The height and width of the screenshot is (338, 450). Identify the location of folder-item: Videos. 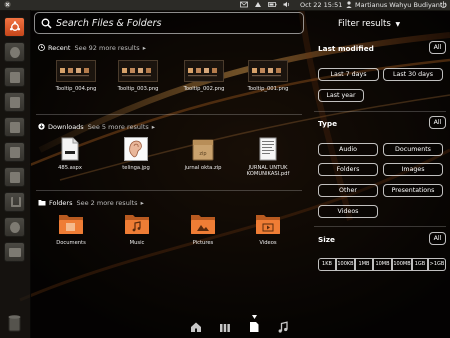
(268, 229).